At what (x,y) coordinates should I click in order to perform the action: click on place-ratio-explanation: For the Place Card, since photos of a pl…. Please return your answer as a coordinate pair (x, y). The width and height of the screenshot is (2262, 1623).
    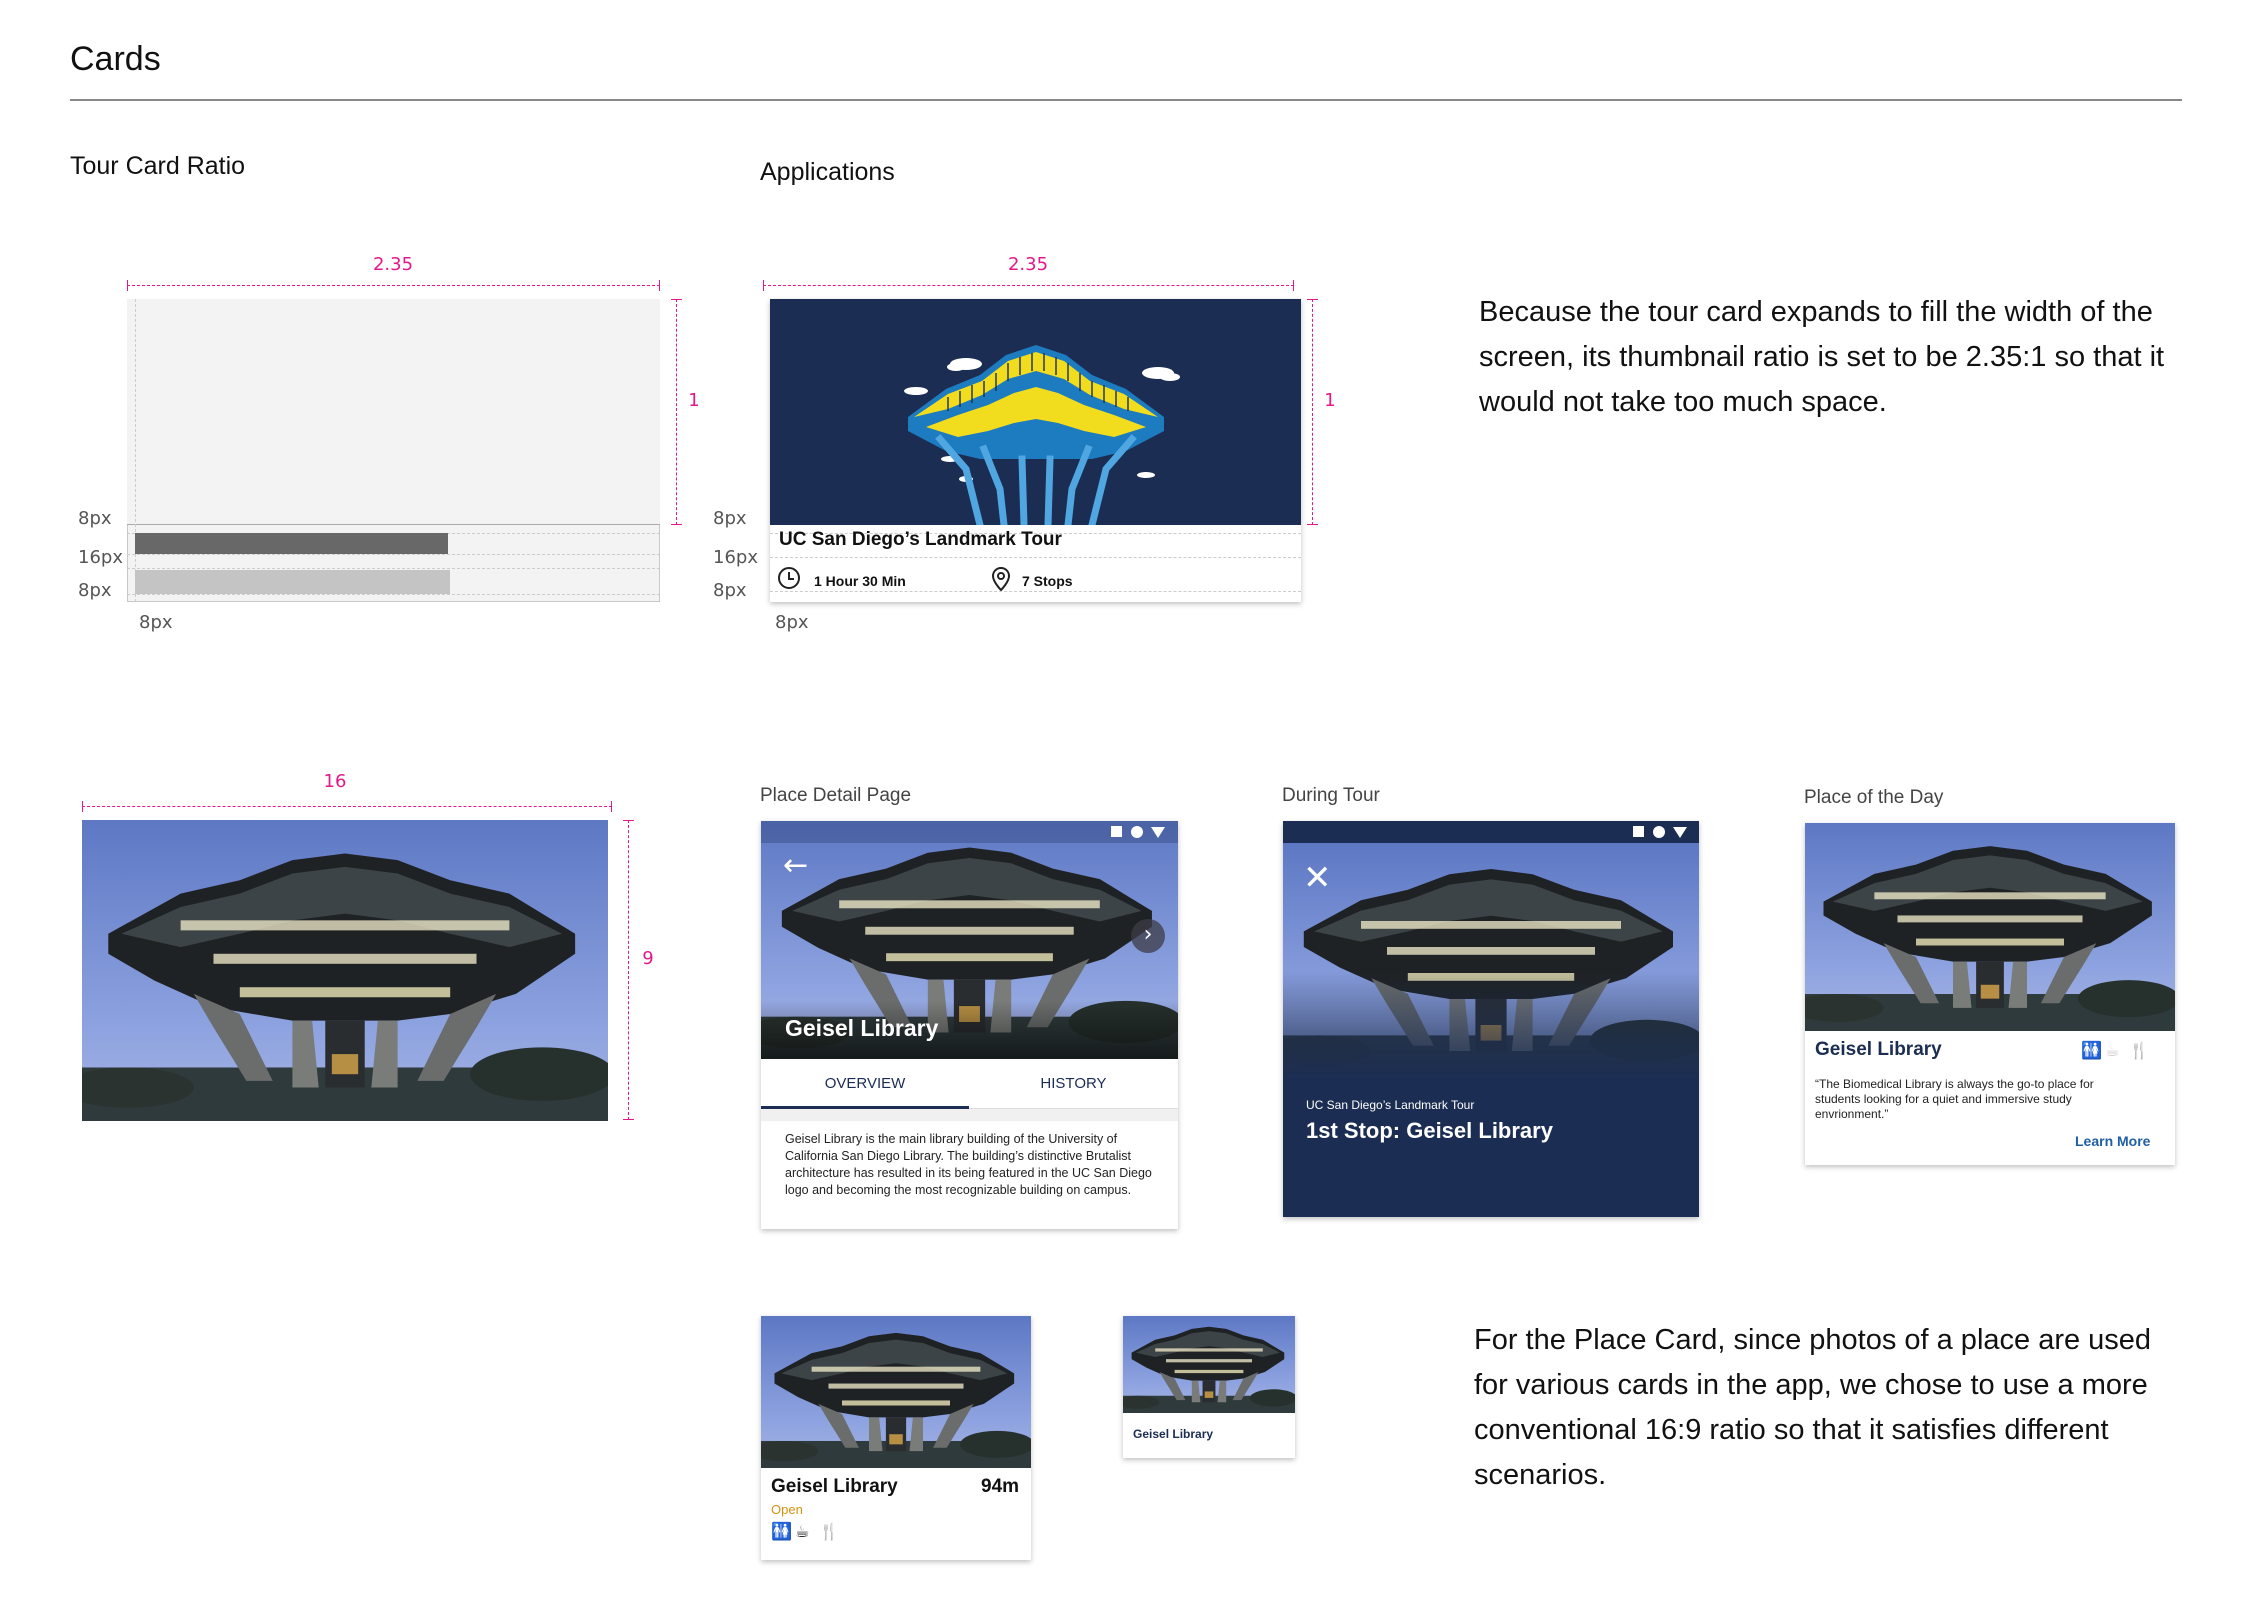
    Looking at the image, I should click on (1813, 1407).